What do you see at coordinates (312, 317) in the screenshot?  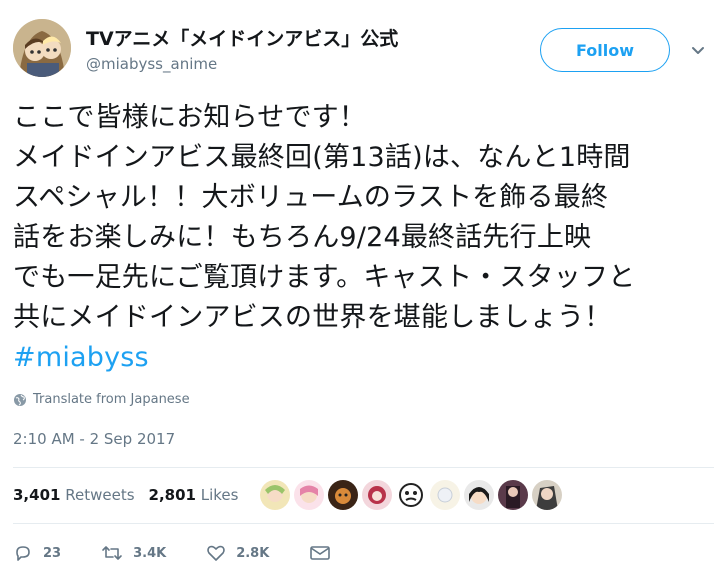 I see `tweet-line: 共にメイドインアビスの世界を堪能しましょう！` at bounding box center [312, 317].